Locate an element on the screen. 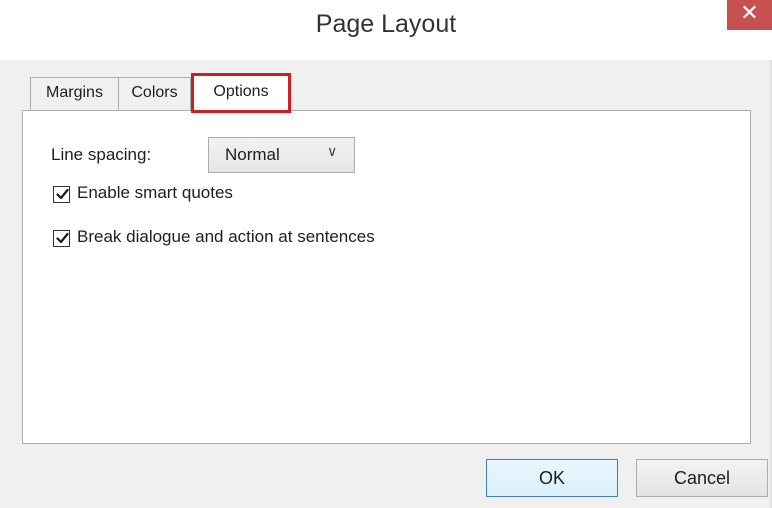 The image size is (772, 508). line-spacing-value: Normal is located at coordinates (252, 154).